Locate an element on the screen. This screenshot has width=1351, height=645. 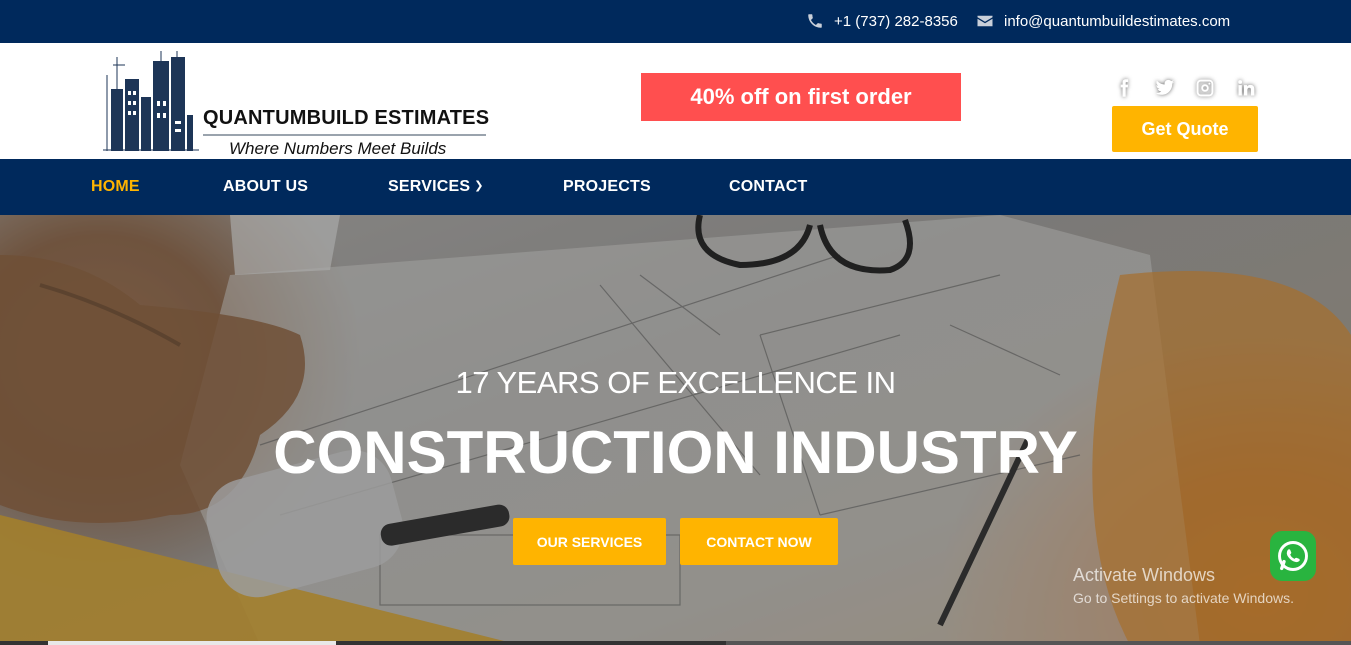
hero-subheading: 17 YEARS OF EXCELLENCE IN is located at coordinates (675, 382).